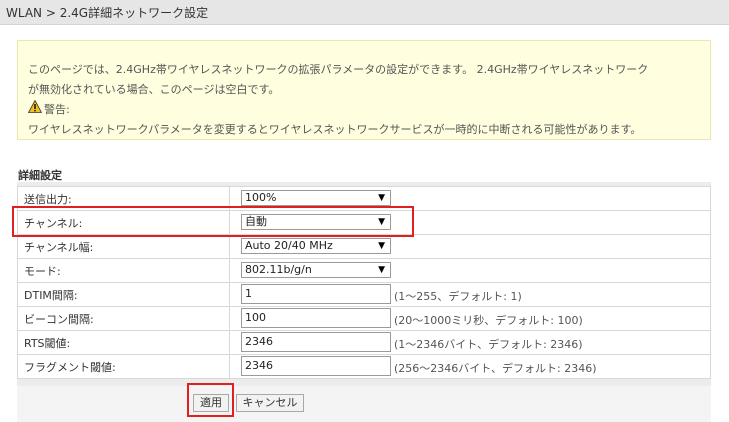  Describe the element at coordinates (316, 198) in the screenshot. I see `tx-power-select: 100% ▼` at that location.